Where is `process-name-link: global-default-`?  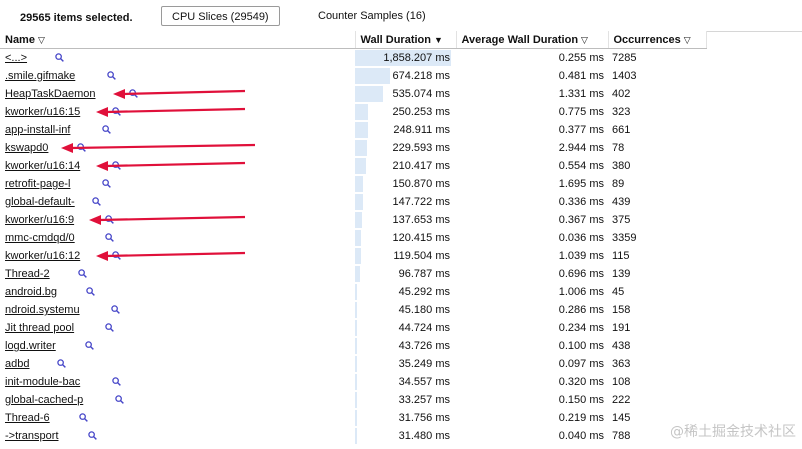 process-name-link: global-default- is located at coordinates (40, 202).